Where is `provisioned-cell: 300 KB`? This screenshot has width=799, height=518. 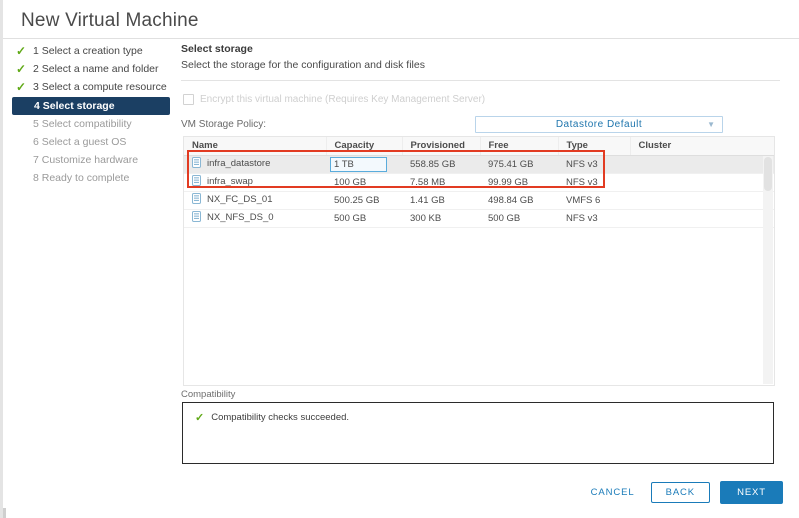
provisioned-cell: 300 KB is located at coordinates (441, 218).